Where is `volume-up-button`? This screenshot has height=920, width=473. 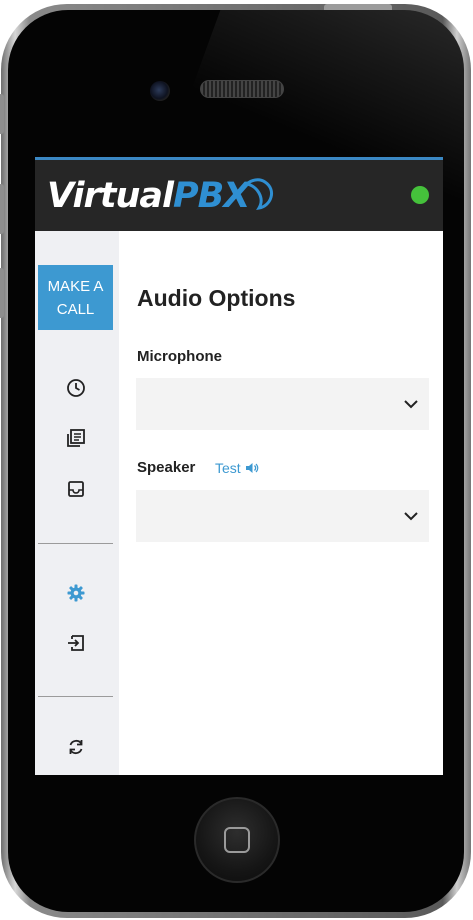
volume-up-button is located at coordinates (2, 209).